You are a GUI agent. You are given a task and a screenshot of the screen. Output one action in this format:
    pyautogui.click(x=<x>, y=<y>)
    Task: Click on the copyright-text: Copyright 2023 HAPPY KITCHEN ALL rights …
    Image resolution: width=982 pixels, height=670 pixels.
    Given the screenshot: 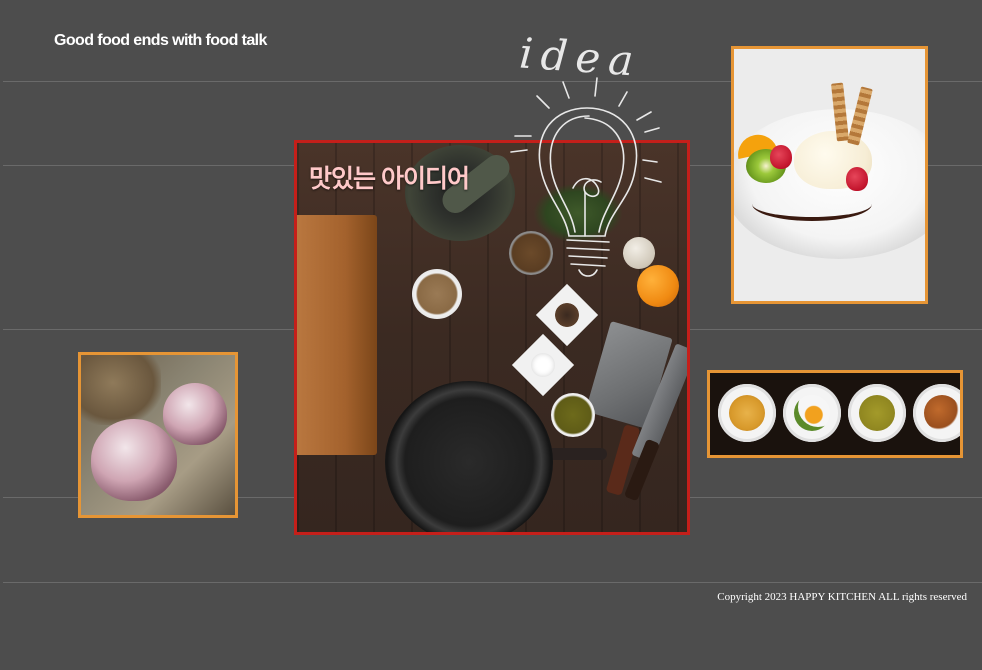 What is the action you would take?
    pyautogui.click(x=842, y=597)
    